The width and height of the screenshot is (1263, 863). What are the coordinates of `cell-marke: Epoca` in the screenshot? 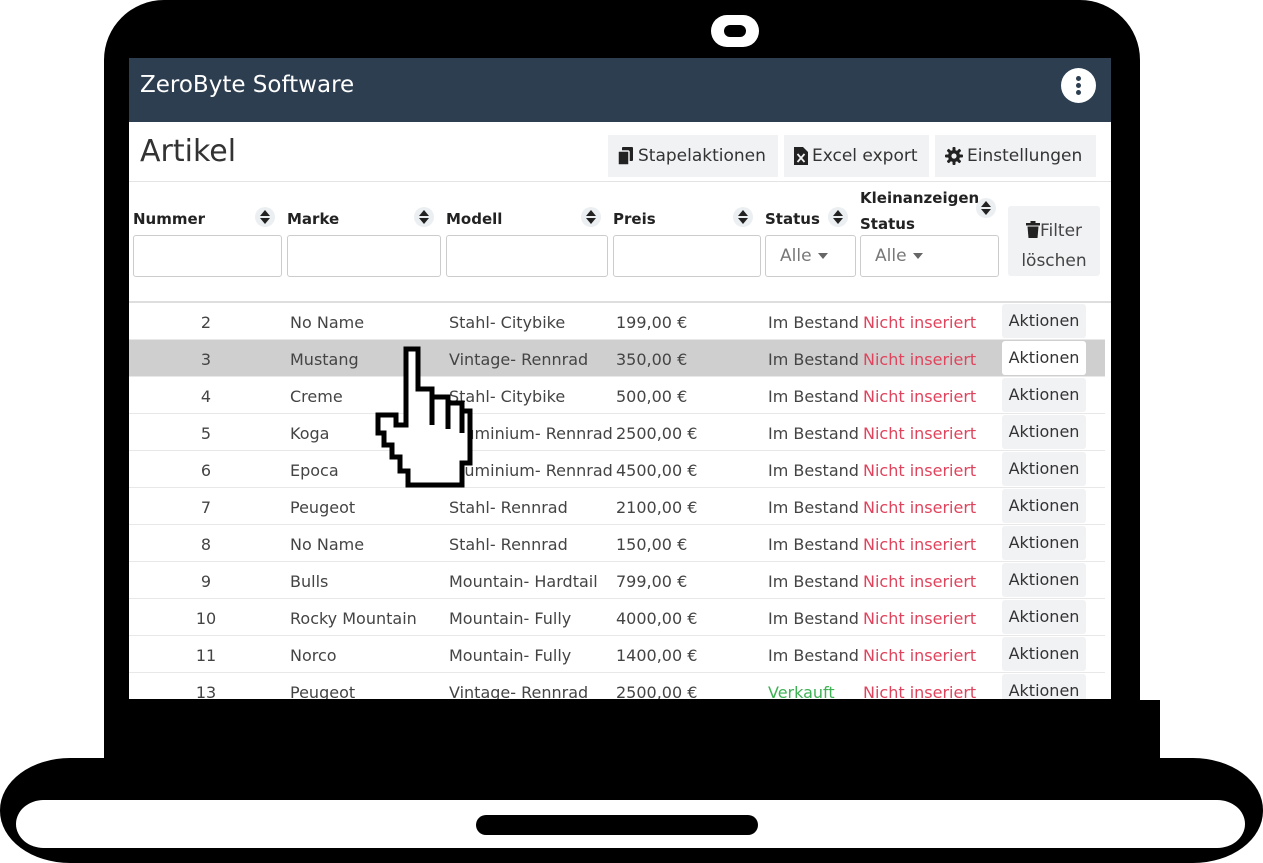 It's located at (314, 470).